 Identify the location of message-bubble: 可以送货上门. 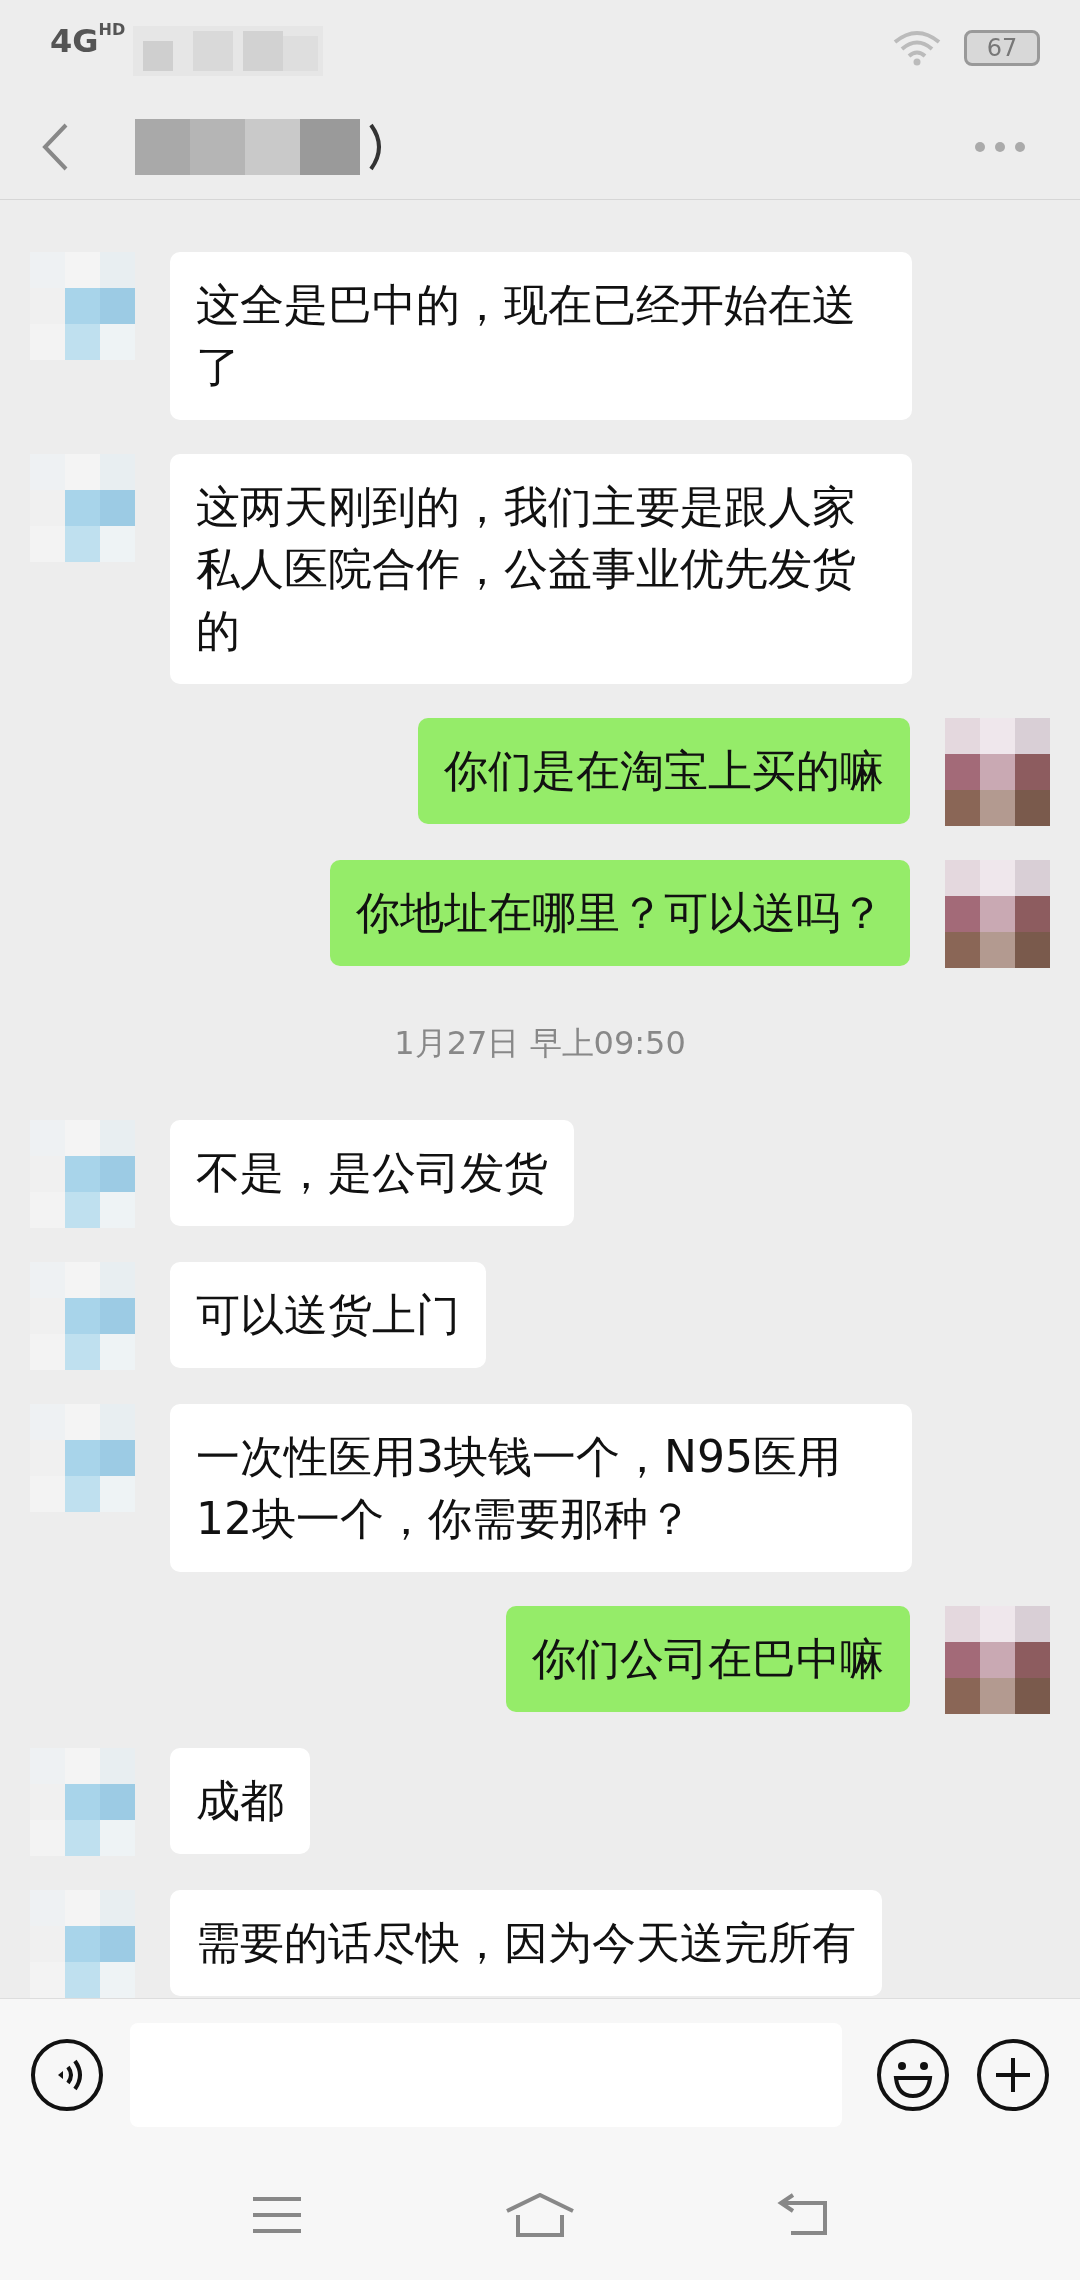
(328, 1315).